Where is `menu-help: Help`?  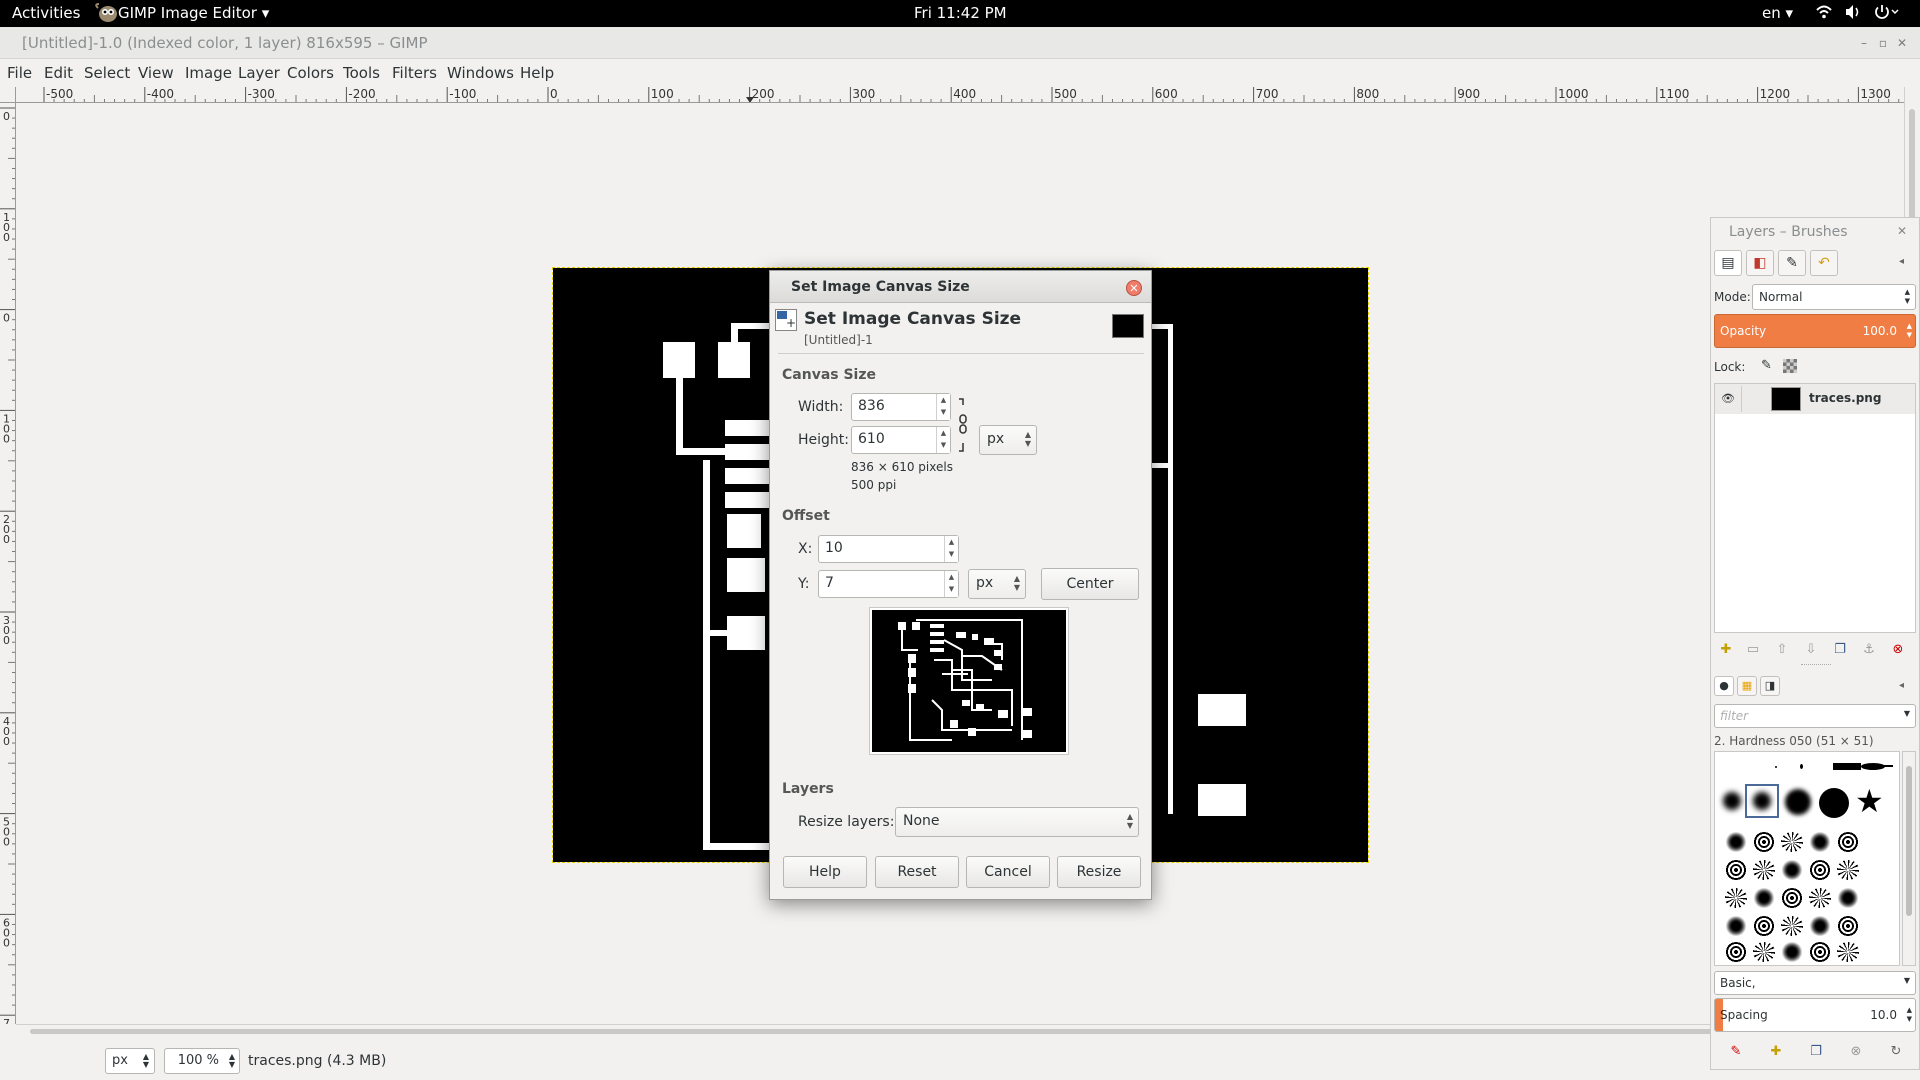
menu-help: Help is located at coordinates (537, 73).